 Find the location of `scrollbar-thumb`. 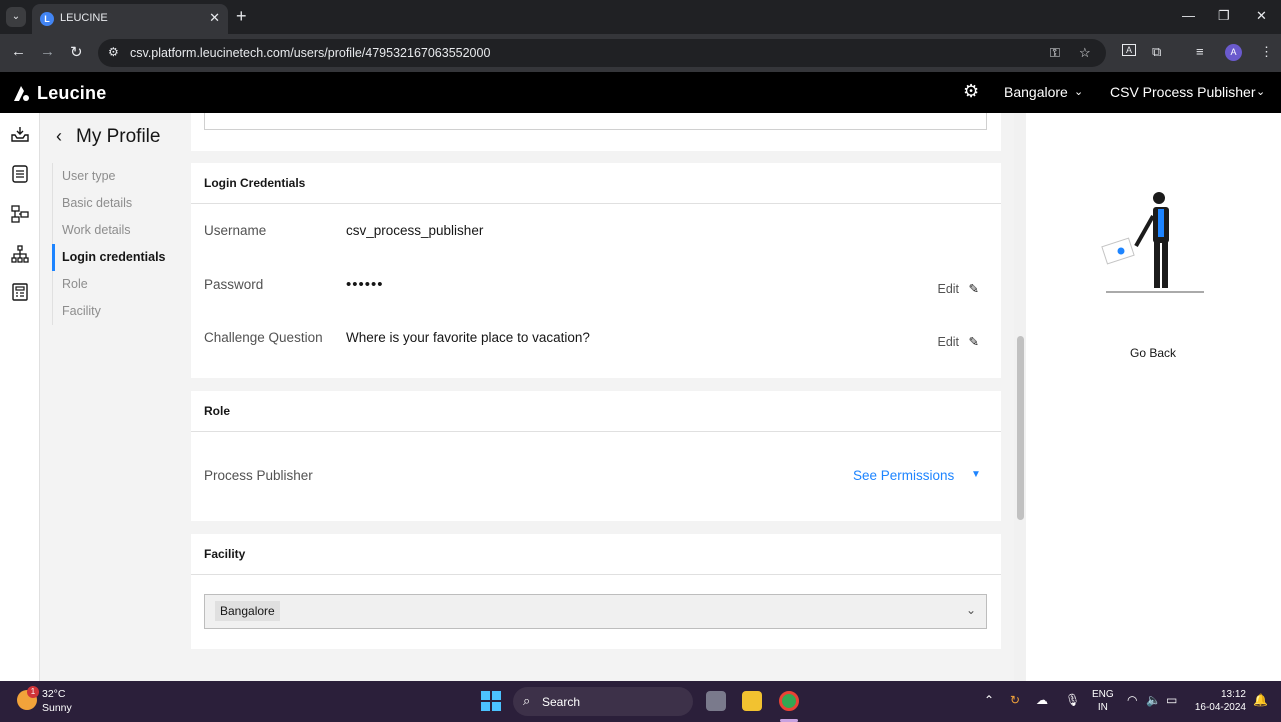

scrollbar-thumb is located at coordinates (1020, 428).